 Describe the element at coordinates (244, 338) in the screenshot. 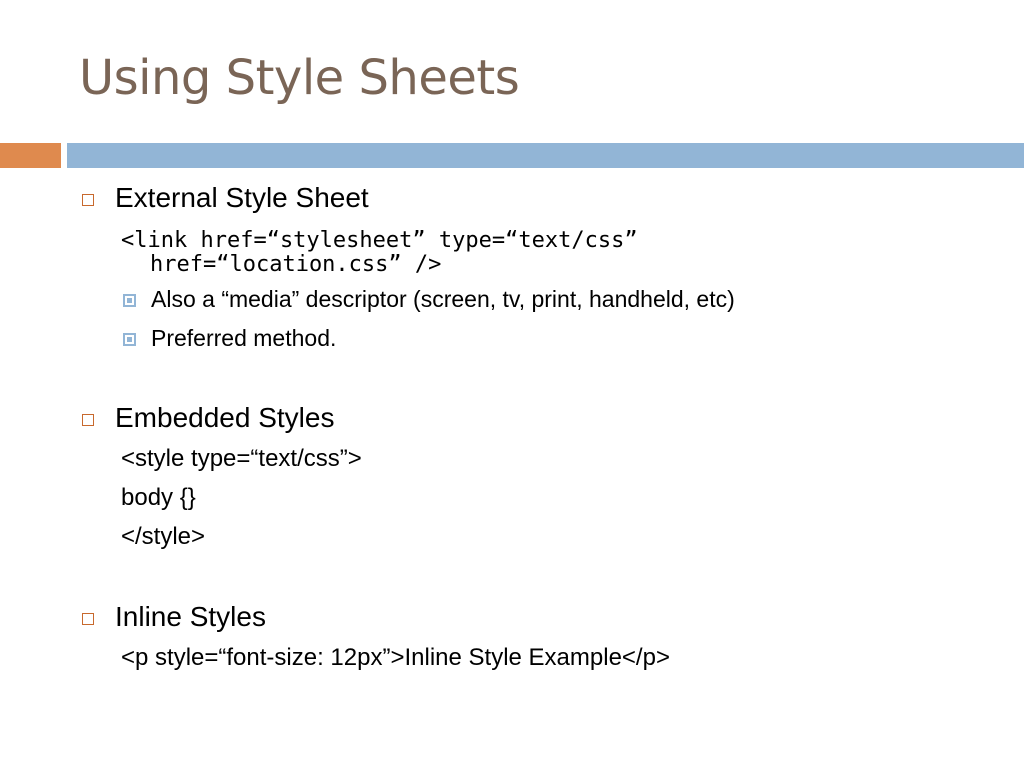

I see `sub-bullet-text: Preferred method.` at that location.